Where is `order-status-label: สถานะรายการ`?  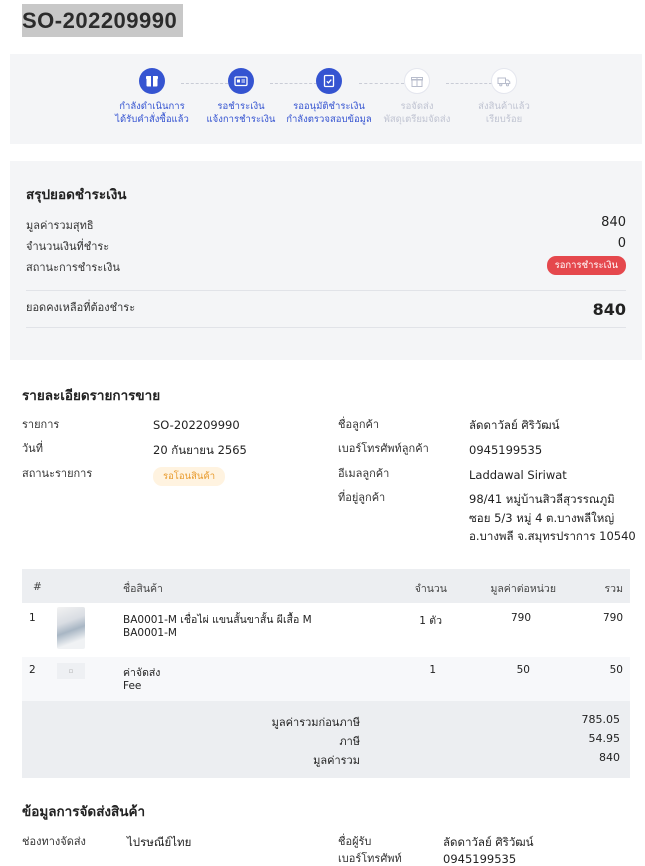 order-status-label: สถานะรายการ is located at coordinates (57, 473).